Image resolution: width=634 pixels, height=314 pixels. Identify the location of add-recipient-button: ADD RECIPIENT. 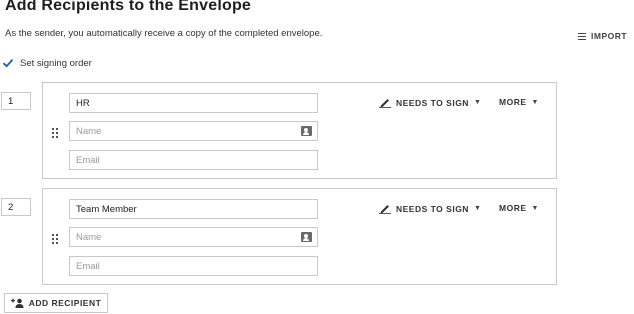
(56, 303).